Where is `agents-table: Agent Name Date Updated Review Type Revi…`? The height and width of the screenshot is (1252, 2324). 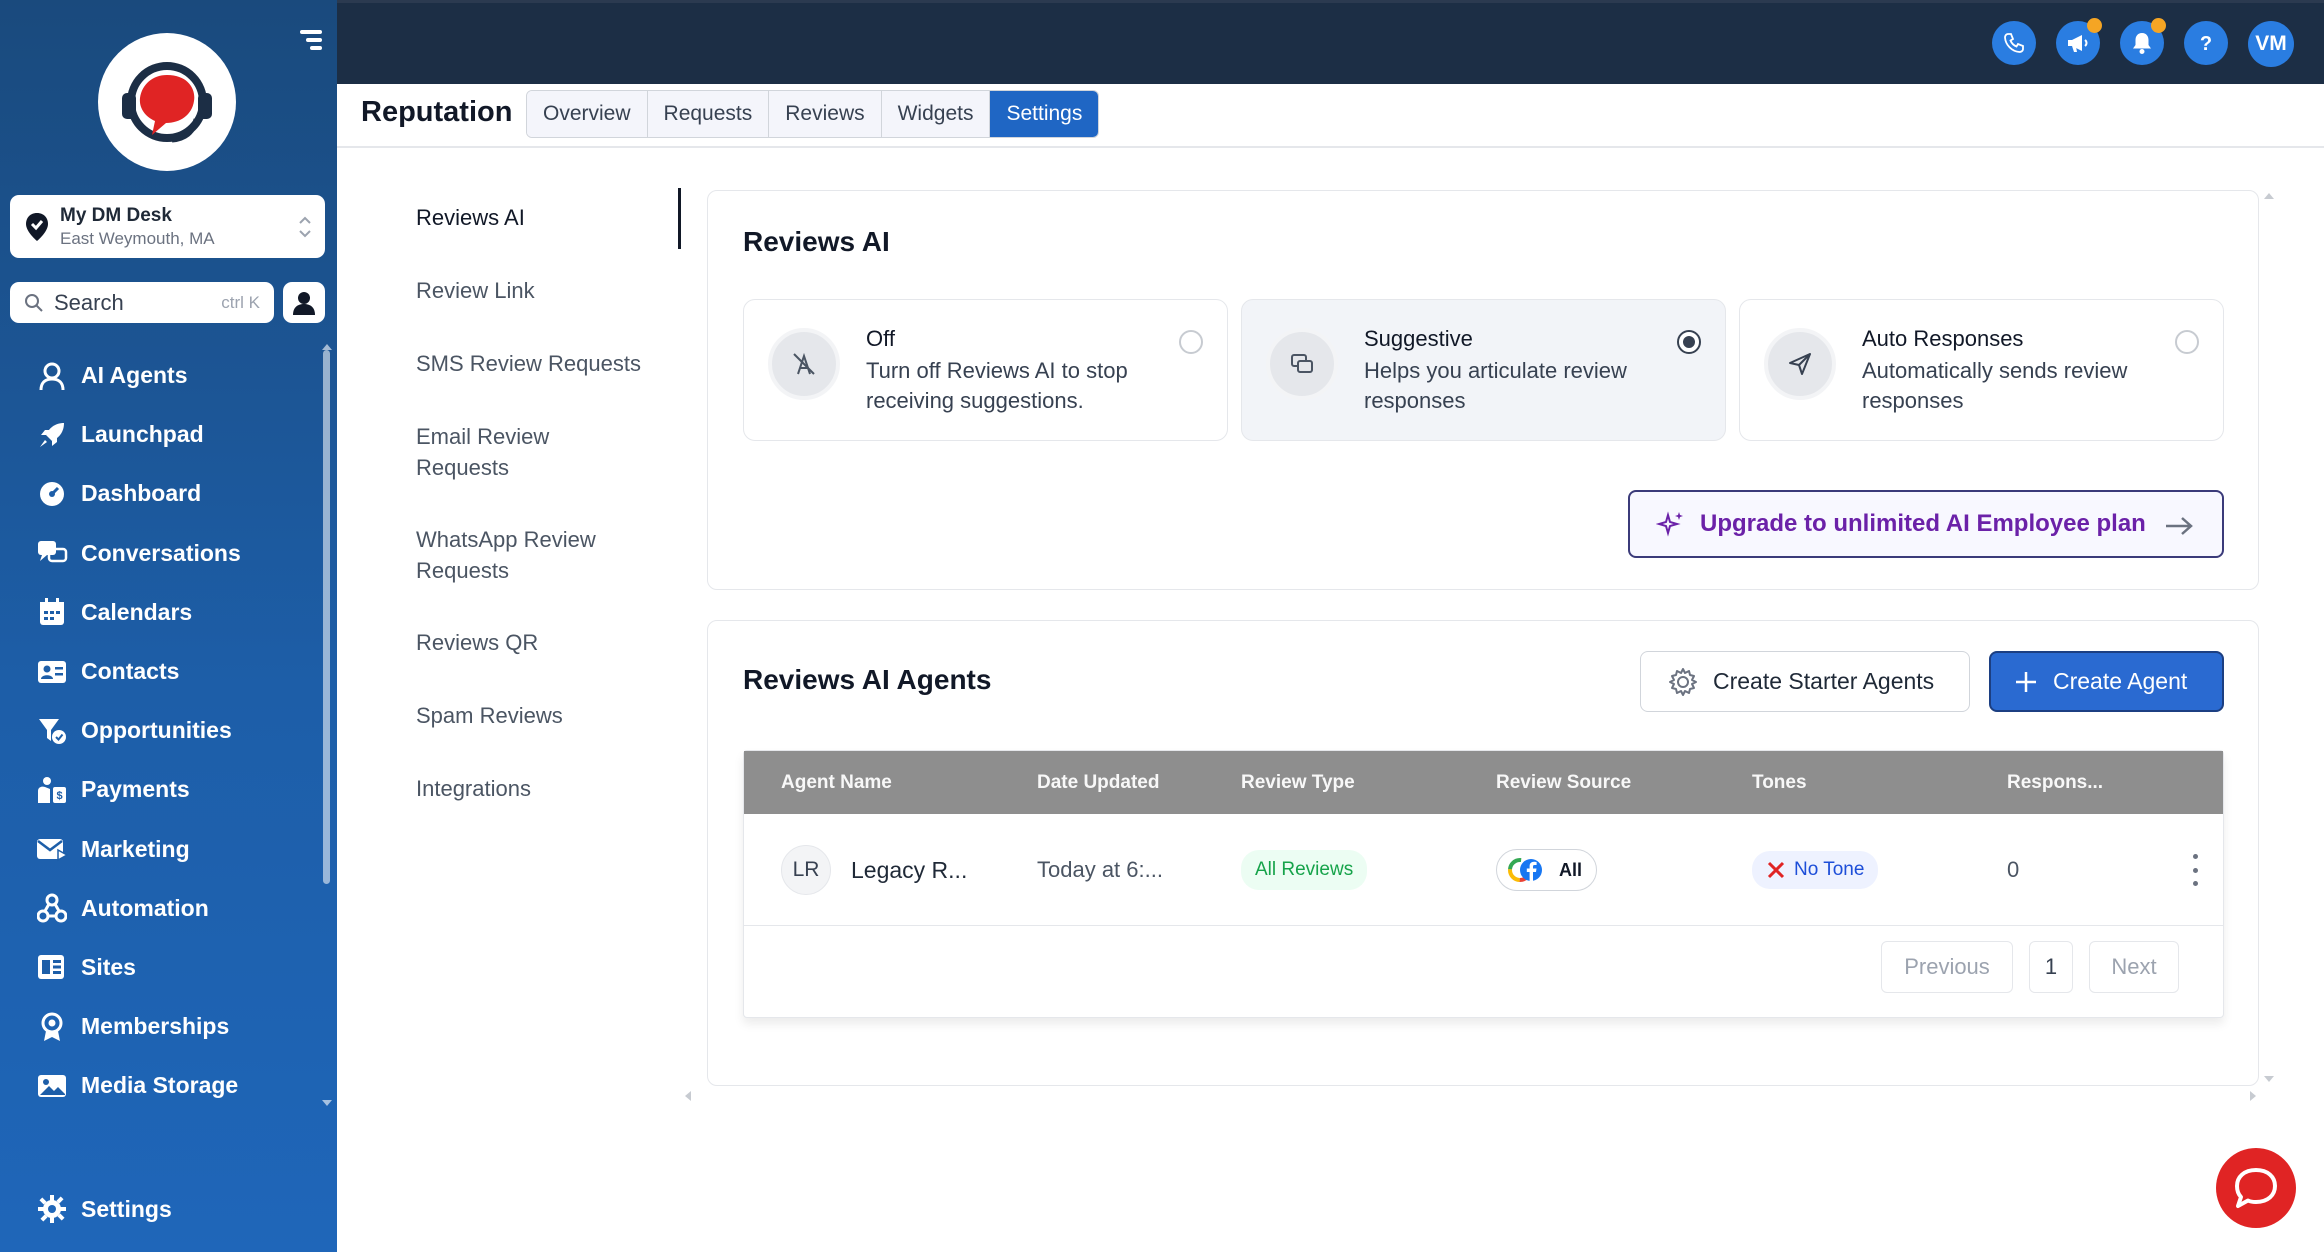
agents-table: Agent Name Date Updated Review Type Revi… is located at coordinates (1483, 884).